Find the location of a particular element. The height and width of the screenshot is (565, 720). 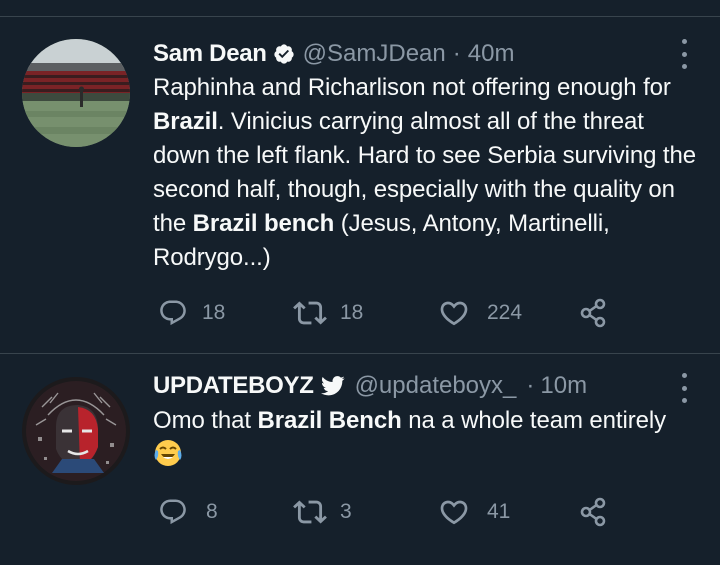

like-button: 41 is located at coordinates (474, 512).